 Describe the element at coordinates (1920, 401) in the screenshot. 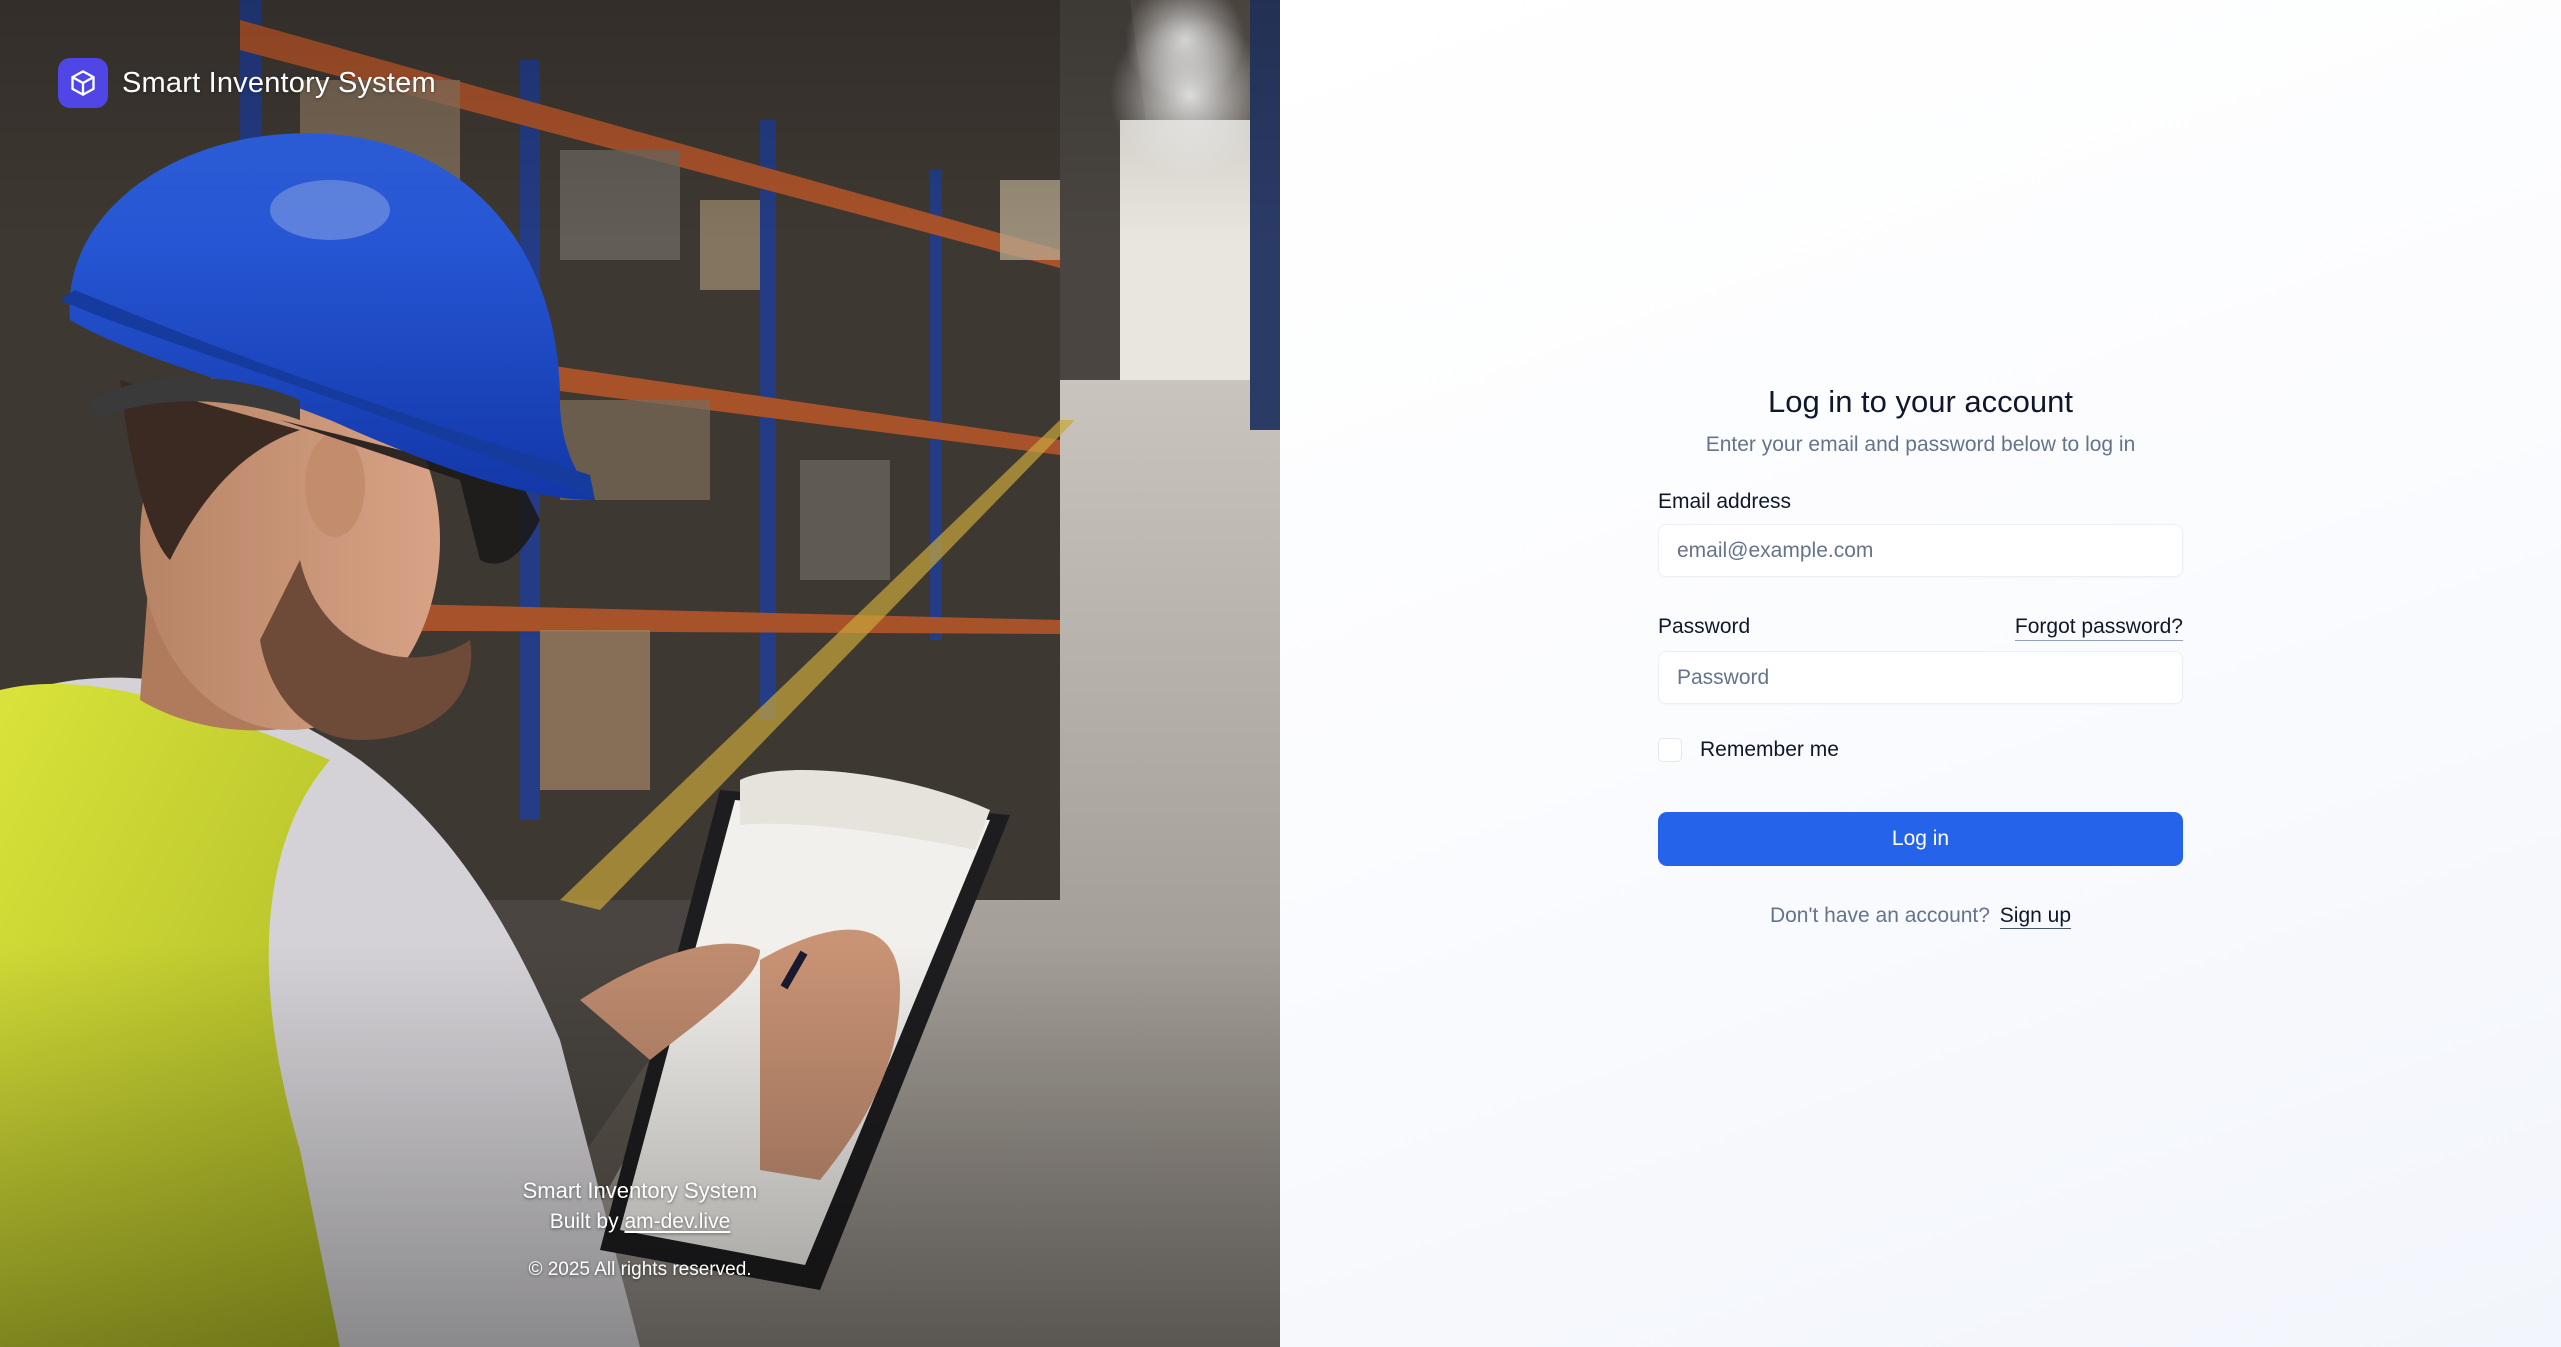

I see `page-title: Log in to your account` at that location.